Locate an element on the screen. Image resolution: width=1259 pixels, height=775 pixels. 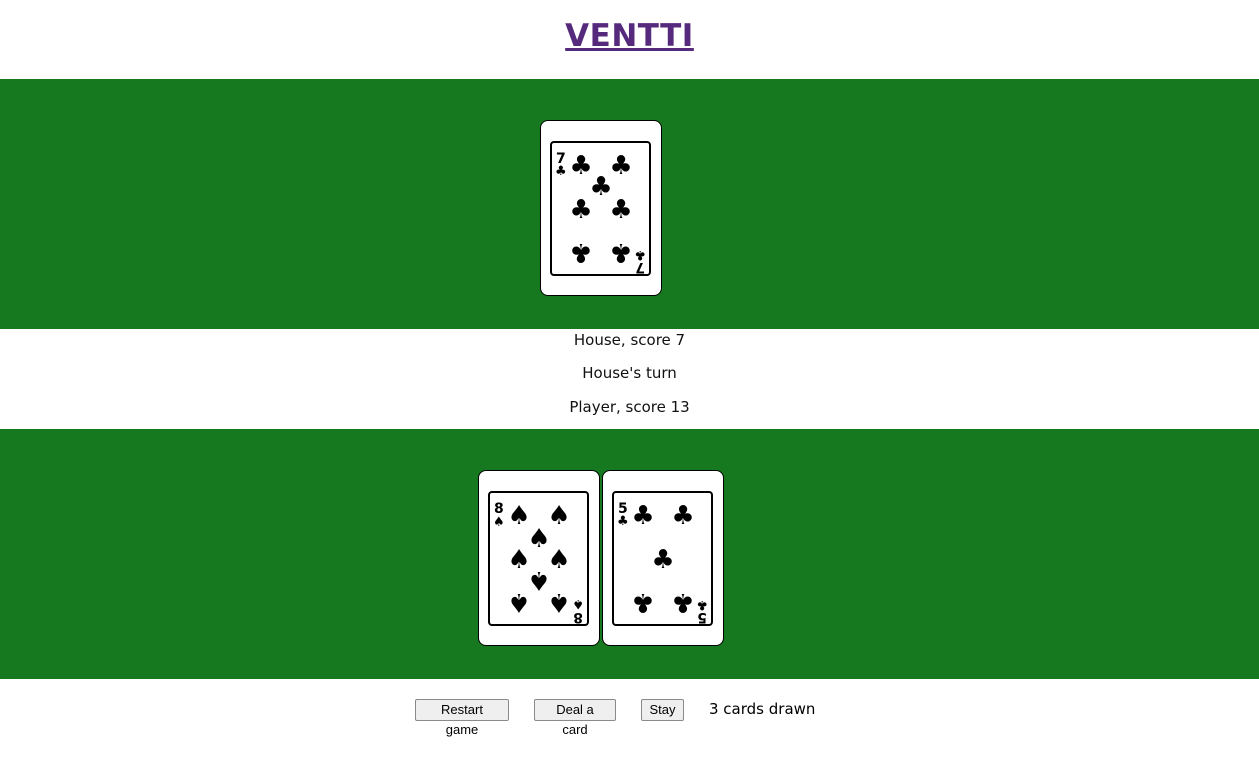
header: VENTTI is located at coordinates (629, 39).